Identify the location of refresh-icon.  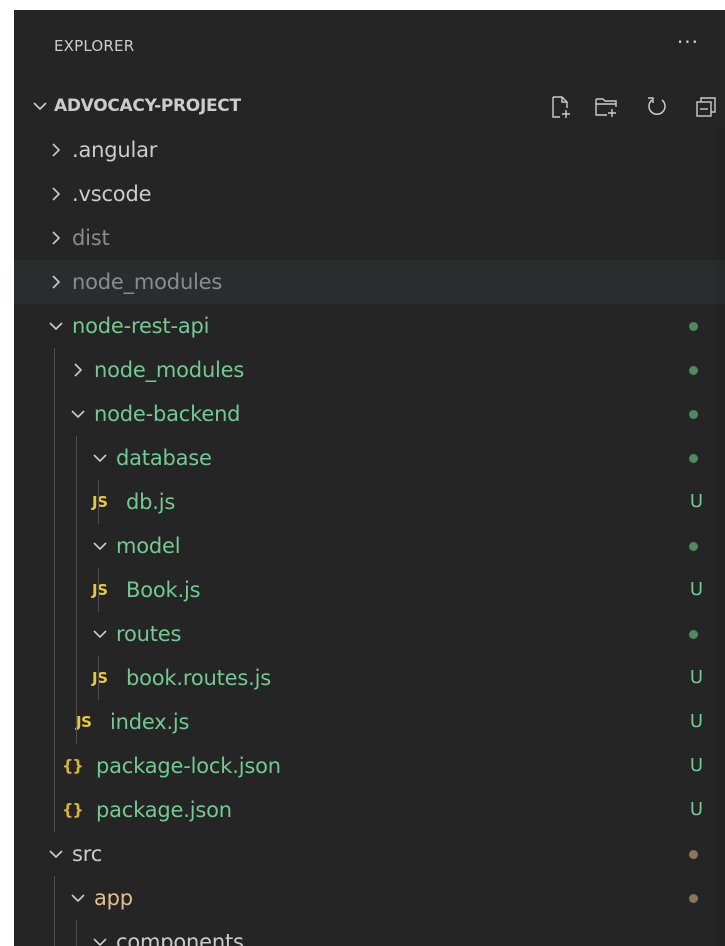
(657, 107).